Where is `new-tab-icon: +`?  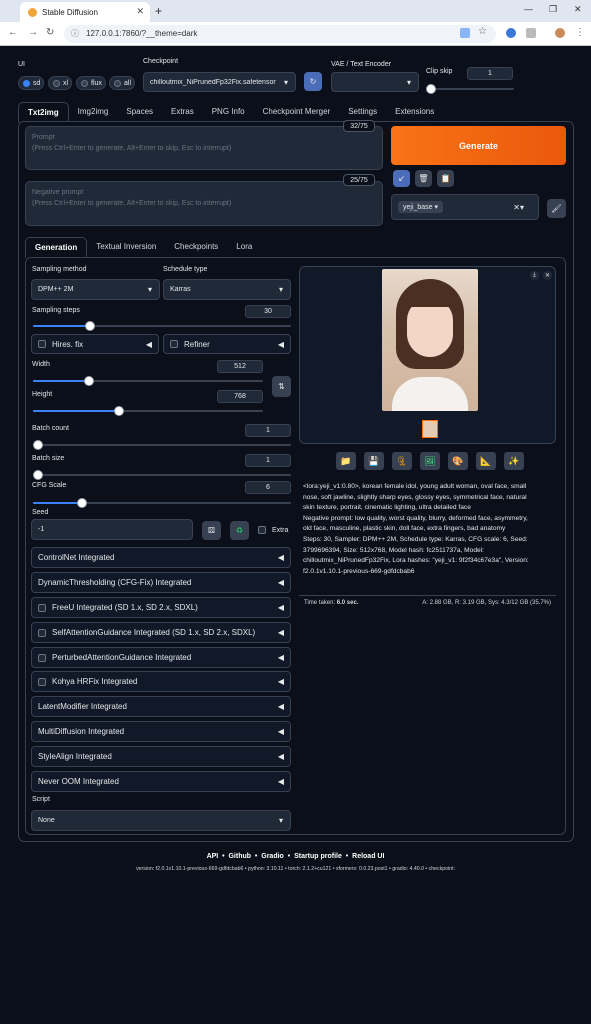 new-tab-icon: + is located at coordinates (158, 11).